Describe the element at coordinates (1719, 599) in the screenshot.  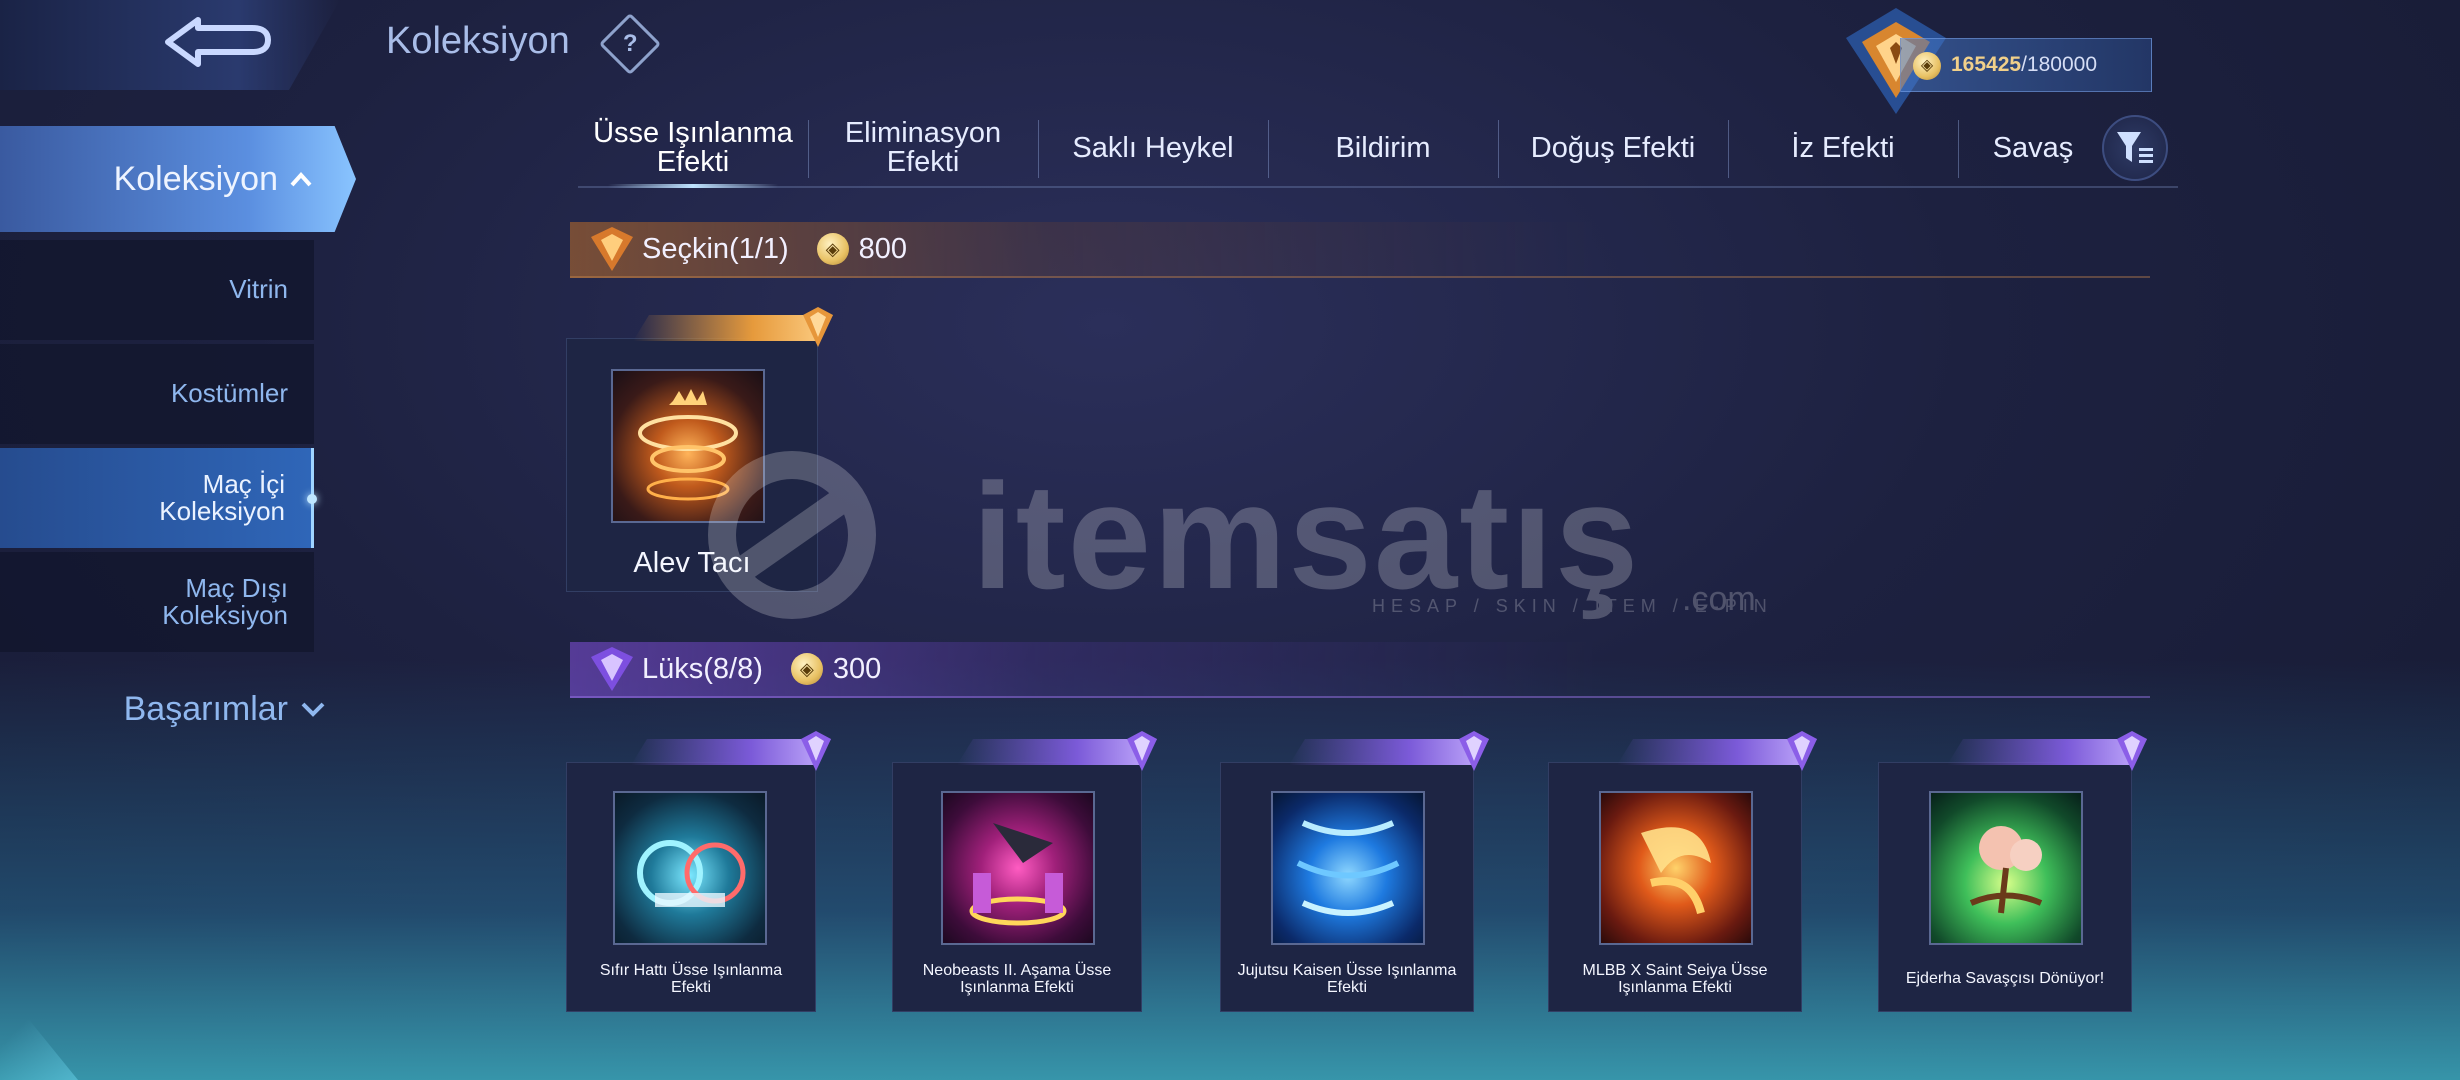
I see `watermark-domain: .com` at that location.